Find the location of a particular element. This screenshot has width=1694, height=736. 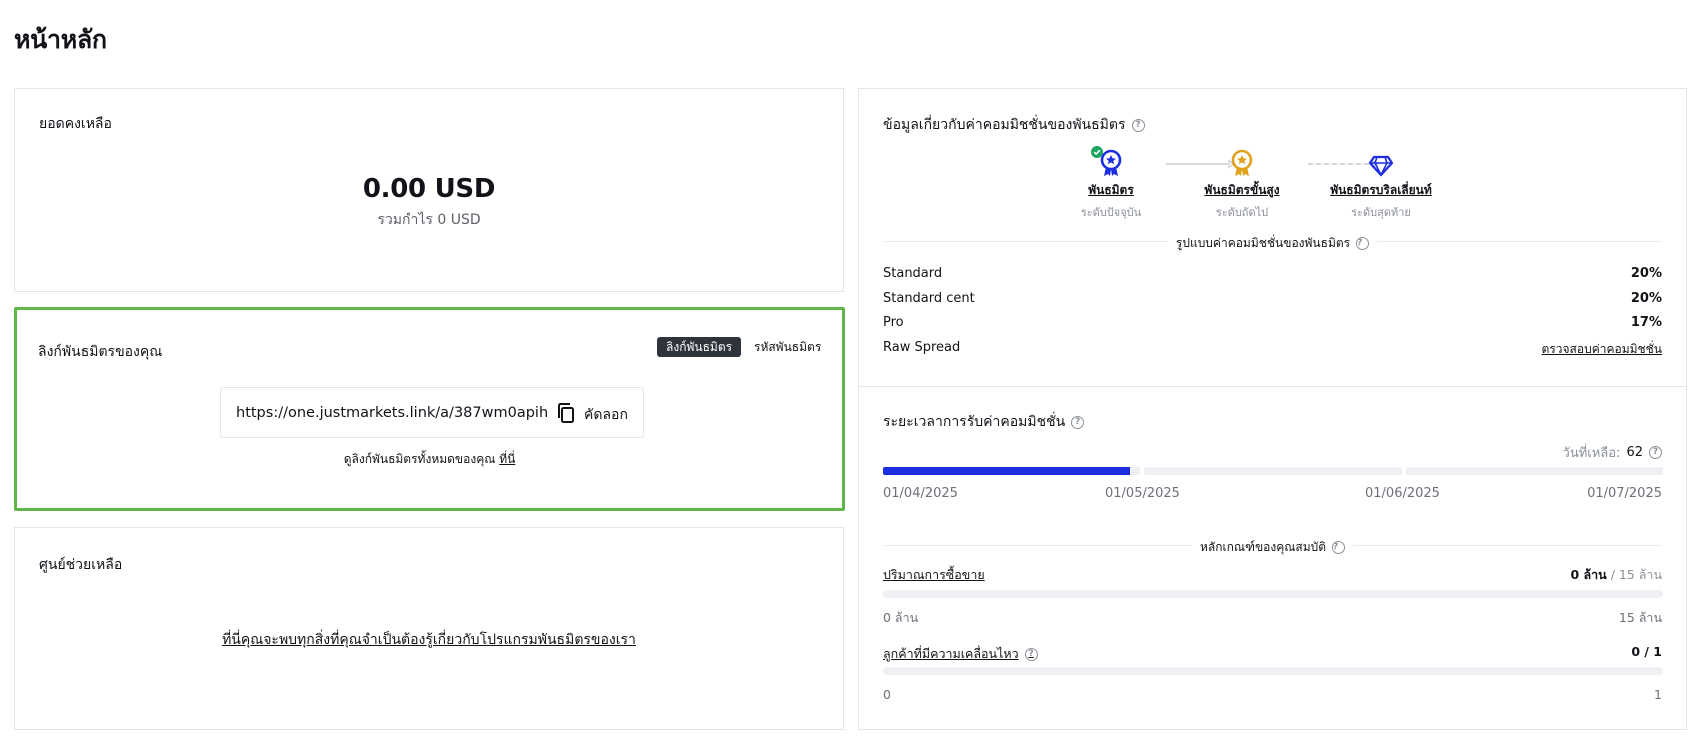

rates-title-text: รูปแบบค่าคอมมิชชั่นของพันธมิตร is located at coordinates (1263, 243).